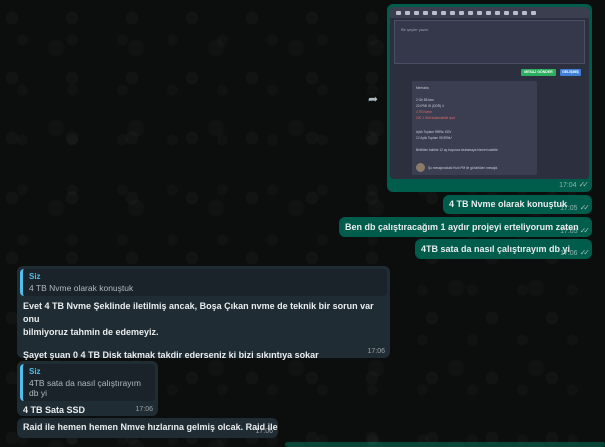  What do you see at coordinates (425, 100) in the screenshot?
I see `card-line: 2 Gb 88 tam` at bounding box center [425, 100].